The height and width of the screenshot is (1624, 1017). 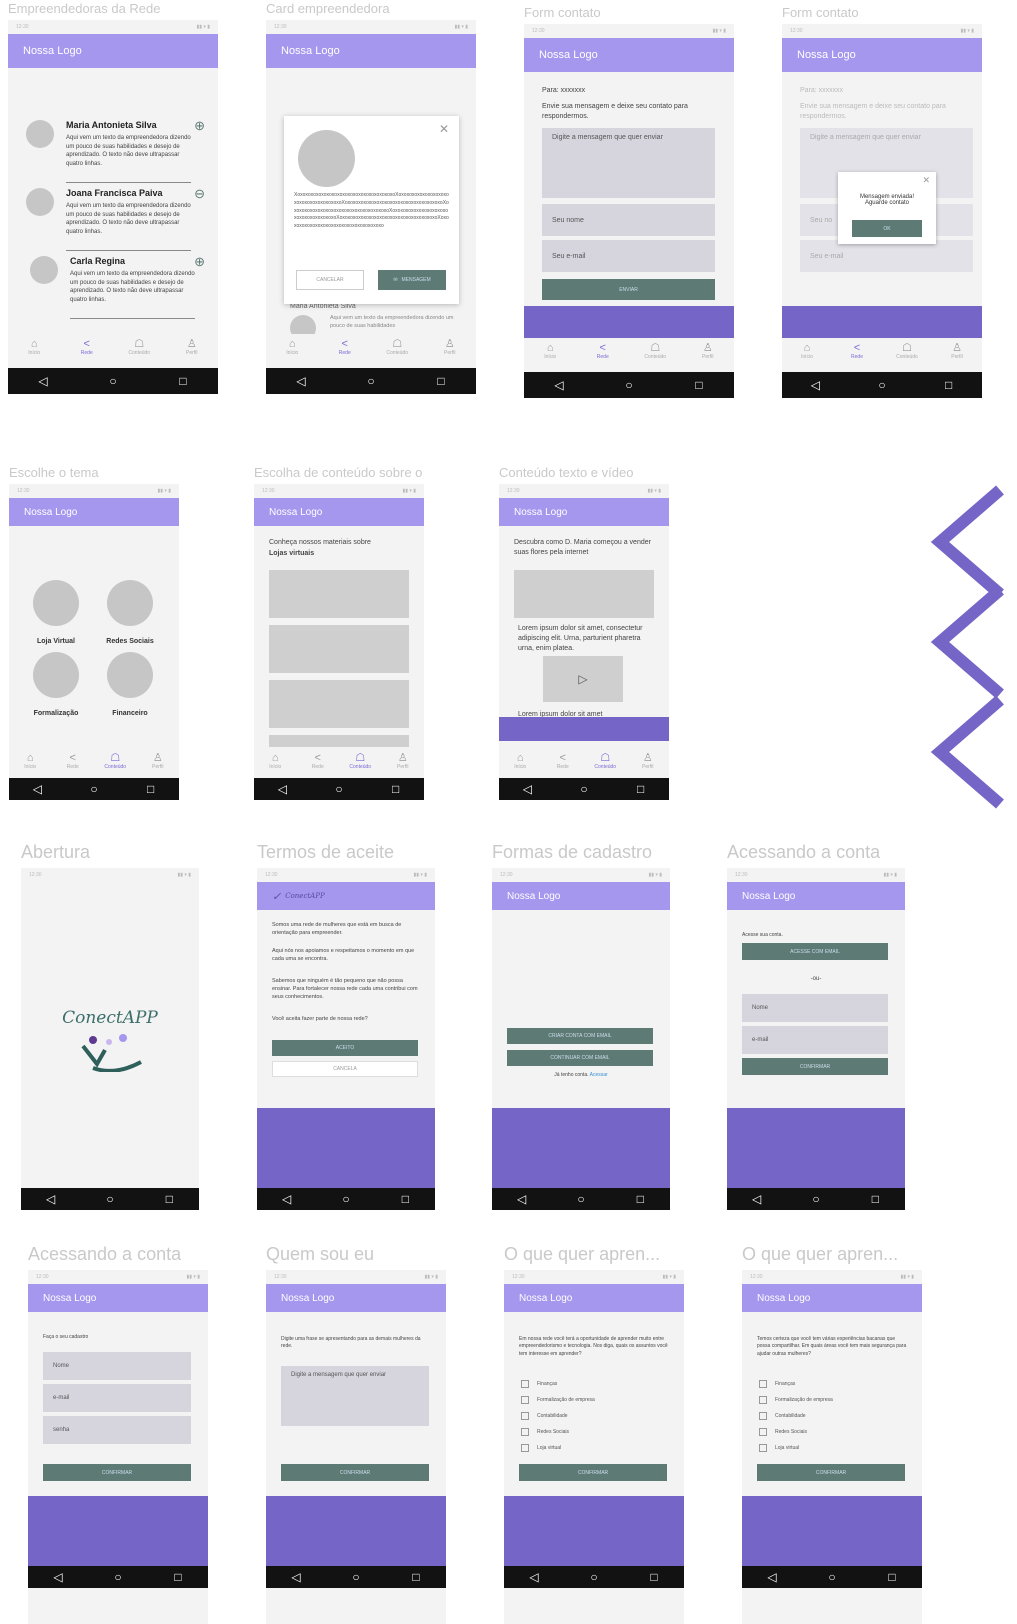 I want to click on name-field: Seu nome, so click(x=628, y=220).